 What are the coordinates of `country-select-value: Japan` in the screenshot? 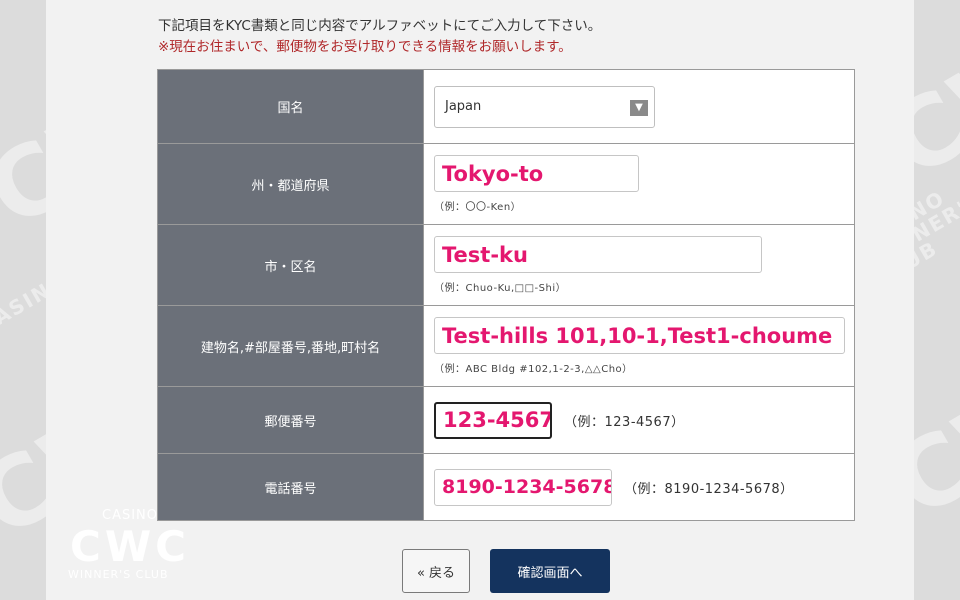 It's located at (463, 106).